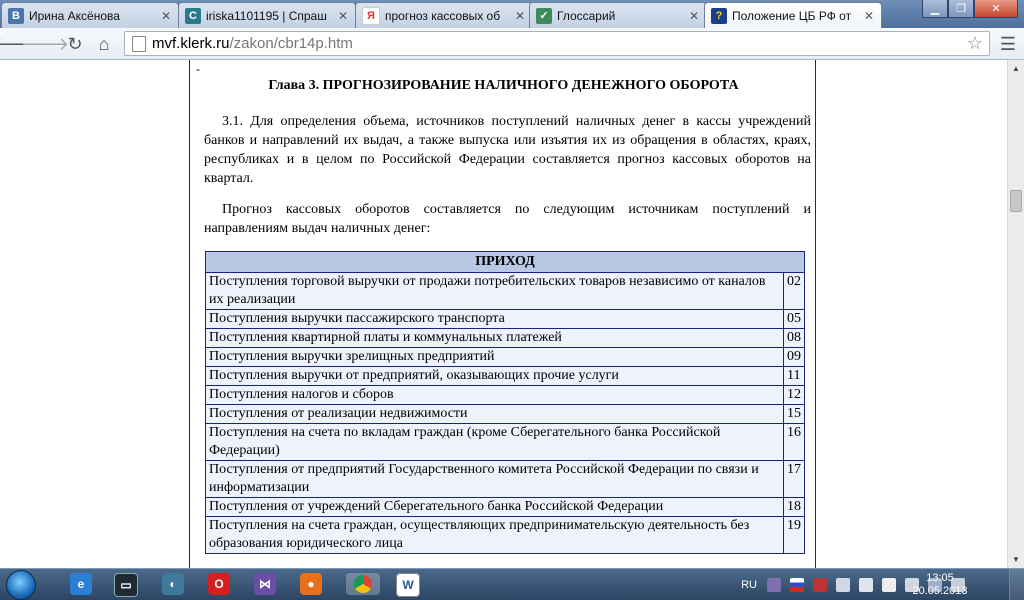 This screenshot has height=600, width=1024. I want to click on minimize-button: ▁, so click(935, 9).